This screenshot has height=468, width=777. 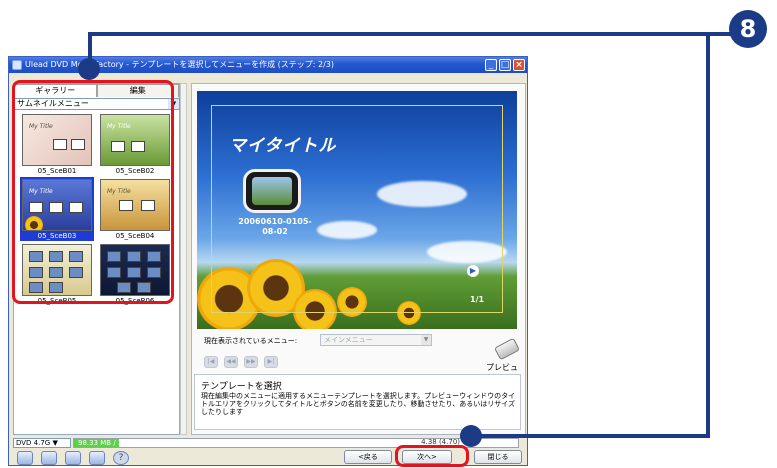 What do you see at coordinates (241, 387) in the screenshot?
I see `help-title: テンプレートを選択` at bounding box center [241, 387].